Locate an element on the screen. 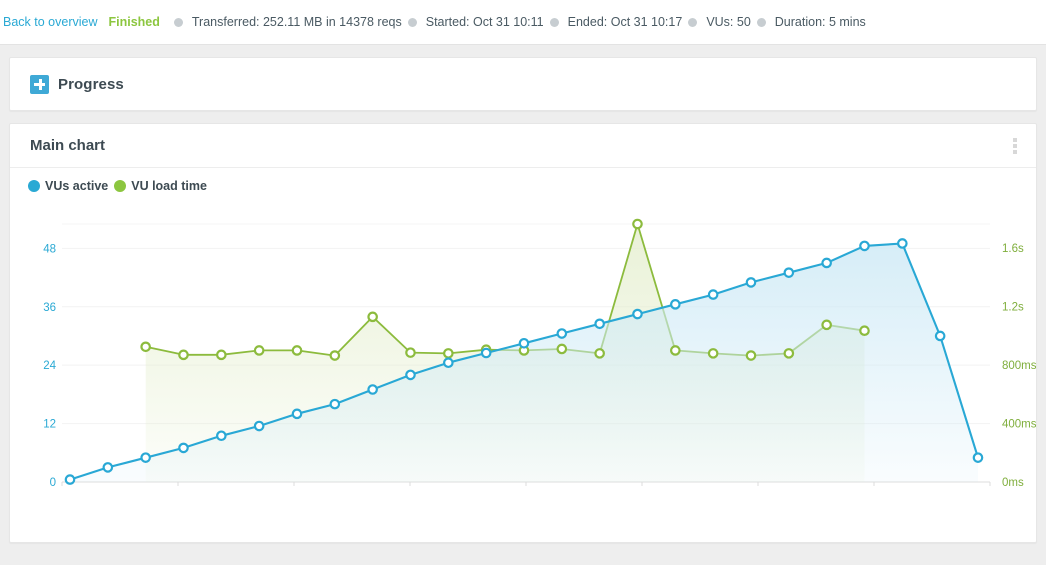 This screenshot has width=1046, height=565. progress-panel-title: Progress is located at coordinates (91, 84).